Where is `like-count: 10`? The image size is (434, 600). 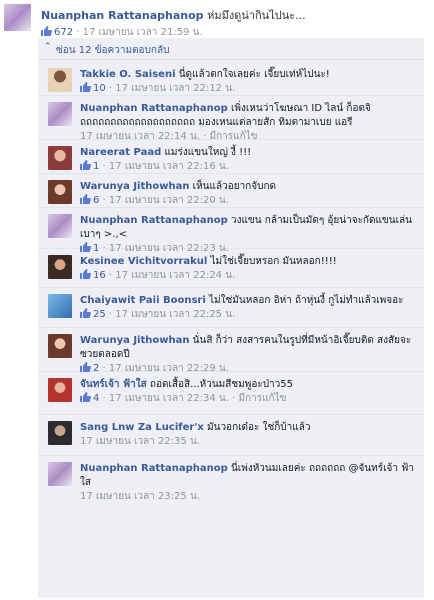
like-count: 10 is located at coordinates (99, 88).